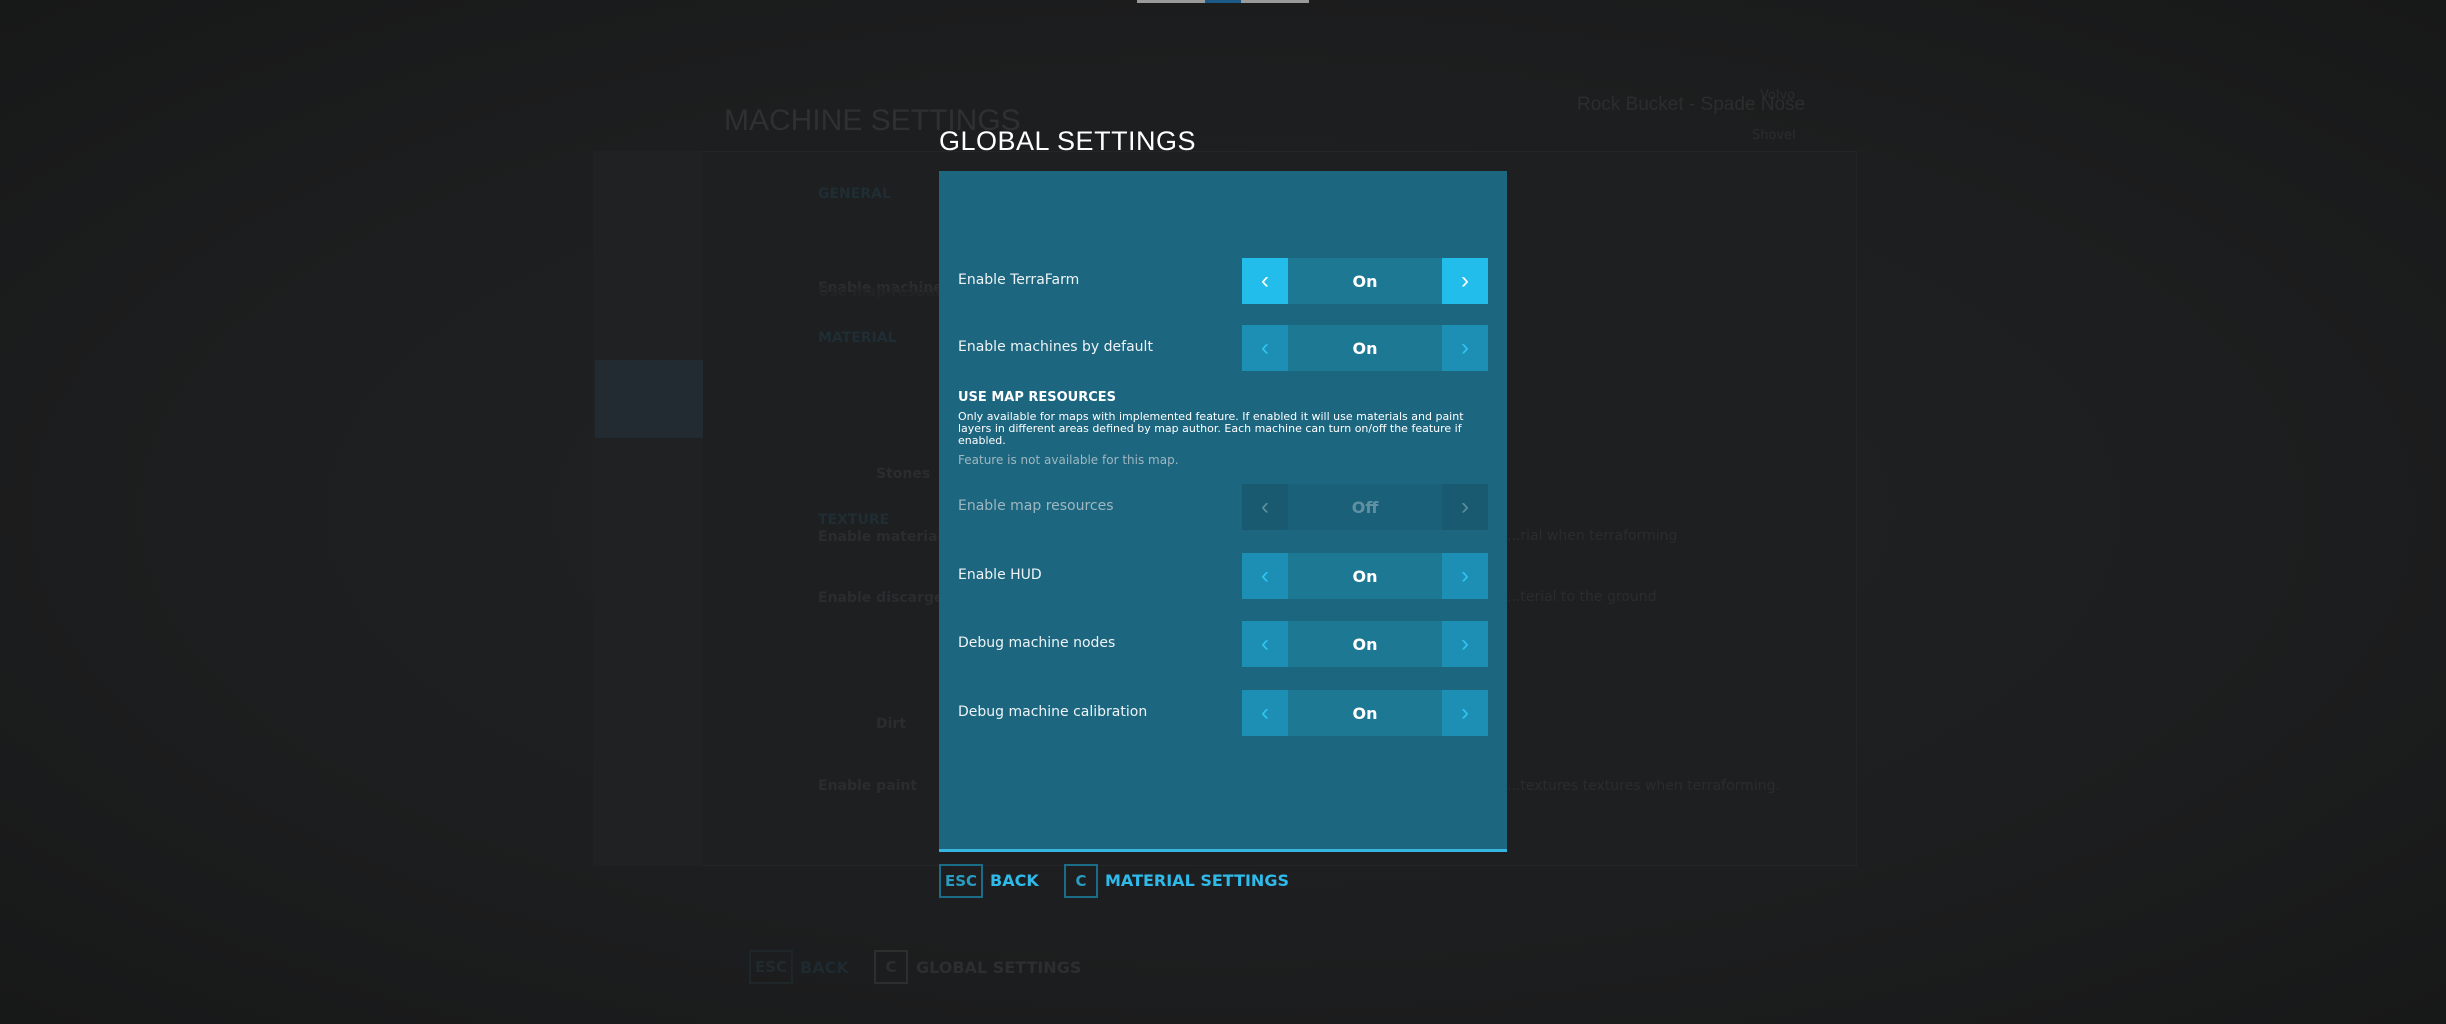  What do you see at coordinates (1068, 460) in the screenshot?
I see `map-resources-note: Feature is not available for this map.` at bounding box center [1068, 460].